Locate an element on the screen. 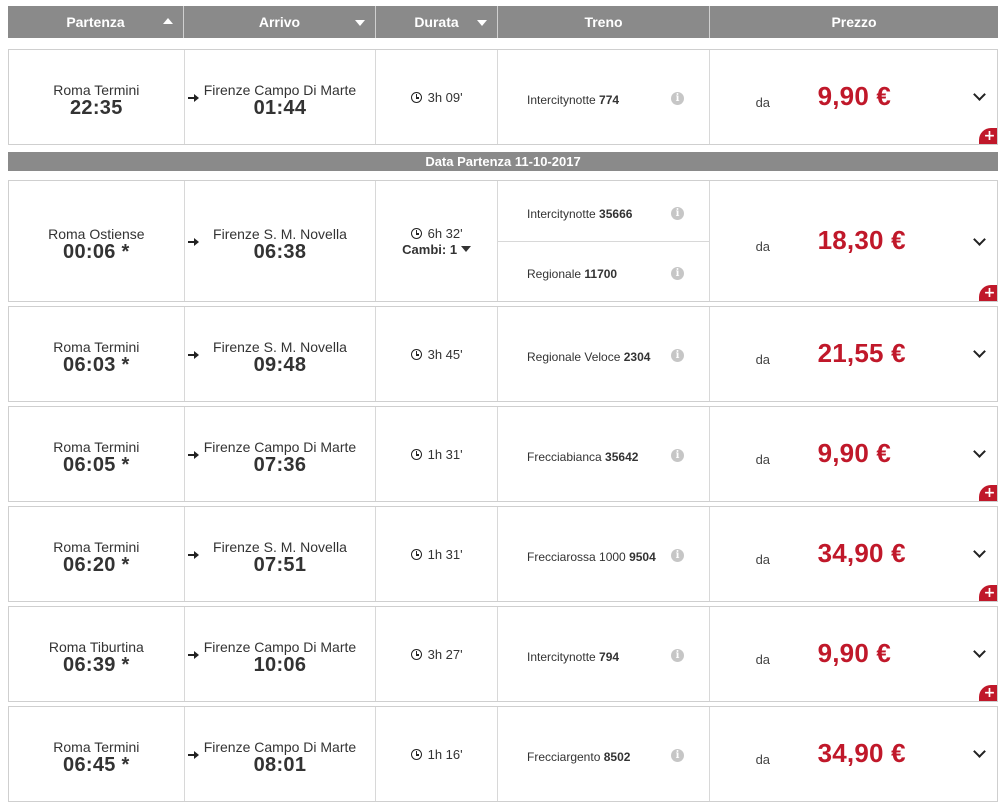 This screenshot has height=807, width=1005. duration-cell: 1h 16' is located at coordinates (437, 754).